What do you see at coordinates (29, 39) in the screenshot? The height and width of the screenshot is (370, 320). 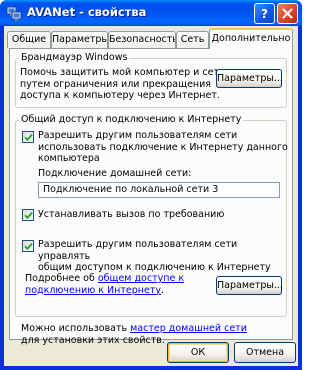 I see `tab-general: Общие` at bounding box center [29, 39].